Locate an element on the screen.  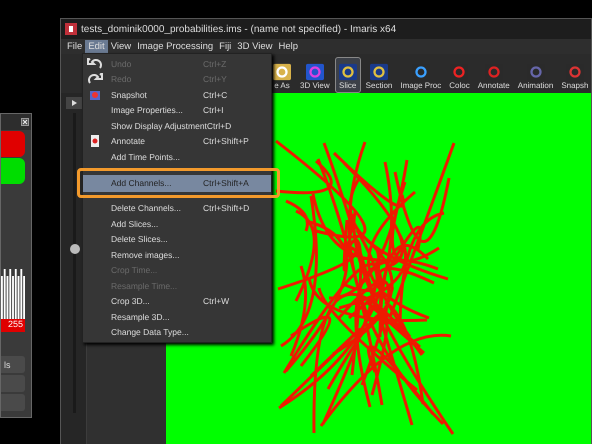
max-value: 255 is located at coordinates (13, 325).